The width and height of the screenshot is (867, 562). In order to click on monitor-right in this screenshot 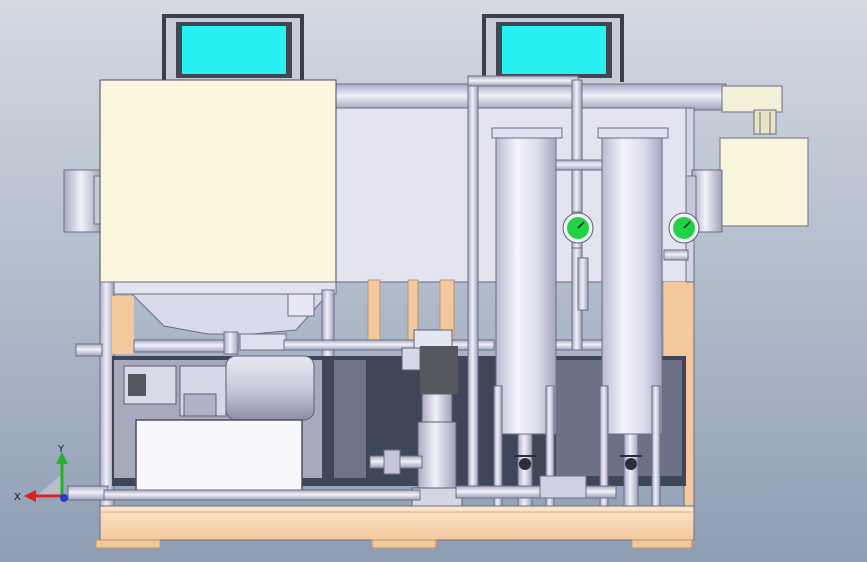, I will do `click(553, 48)`.